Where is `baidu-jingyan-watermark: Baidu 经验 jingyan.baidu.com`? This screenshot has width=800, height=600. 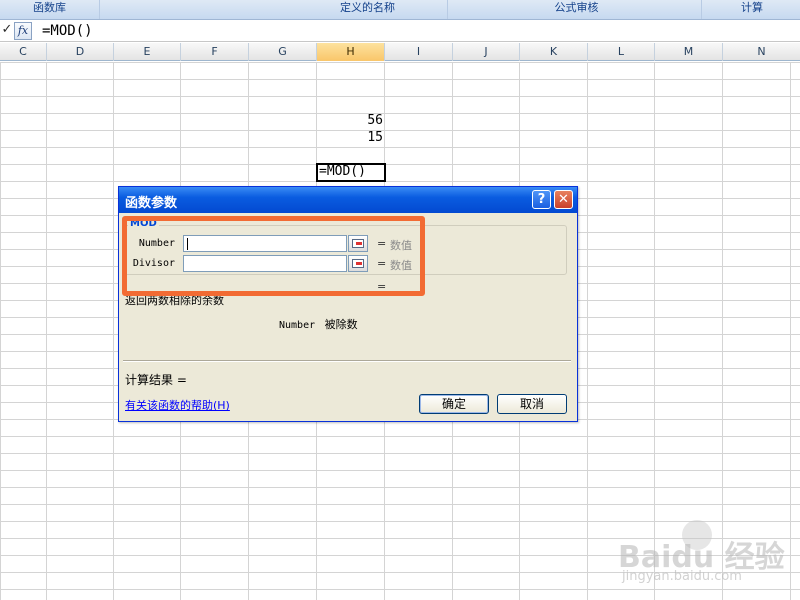 baidu-jingyan-watermark: Baidu 经验 jingyan.baidu.com is located at coordinates (702, 556).